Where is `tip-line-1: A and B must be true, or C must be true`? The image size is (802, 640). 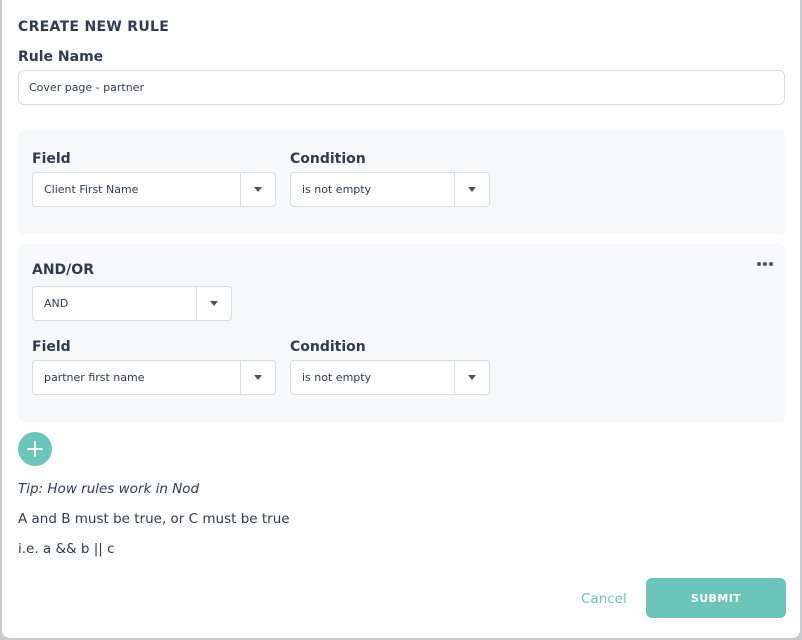
tip-line-1: A and B must be true, or C must be true is located at coordinates (154, 519).